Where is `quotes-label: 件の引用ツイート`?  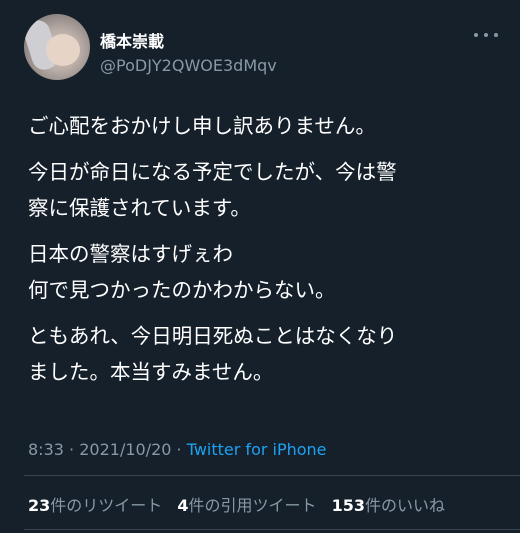 quotes-label: 件の引用ツイート is located at coordinates (252, 505).